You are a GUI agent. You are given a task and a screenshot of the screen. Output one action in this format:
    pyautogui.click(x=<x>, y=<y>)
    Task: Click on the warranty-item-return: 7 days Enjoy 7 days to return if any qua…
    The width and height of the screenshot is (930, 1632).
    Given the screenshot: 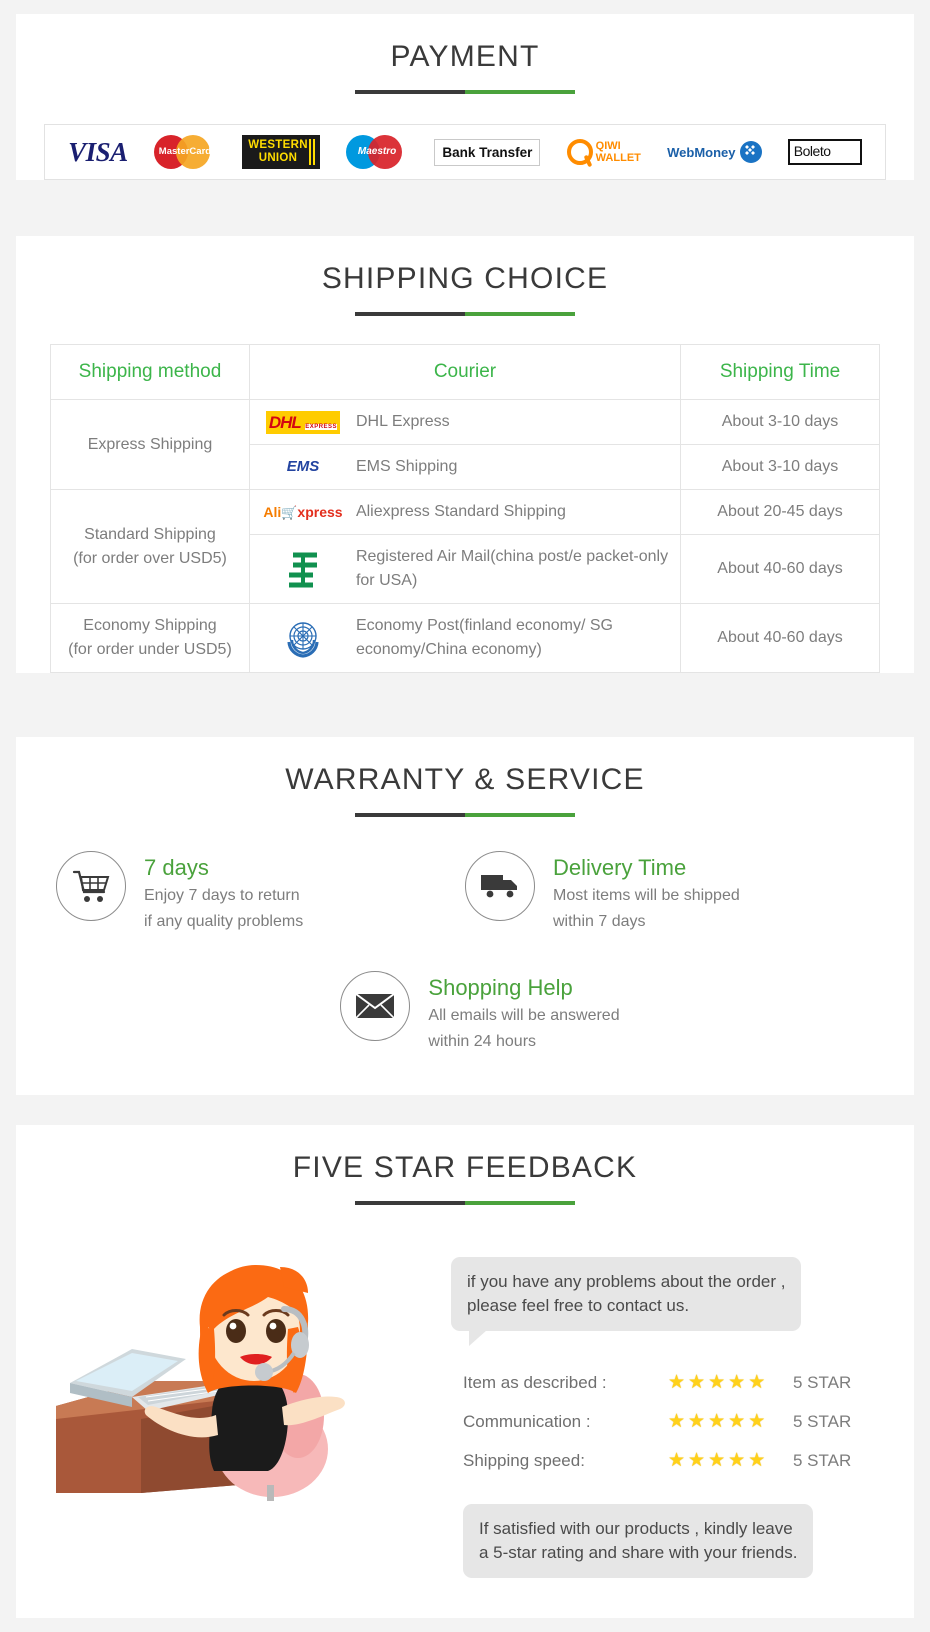 What is the action you would take?
    pyautogui.click(x=260, y=893)
    